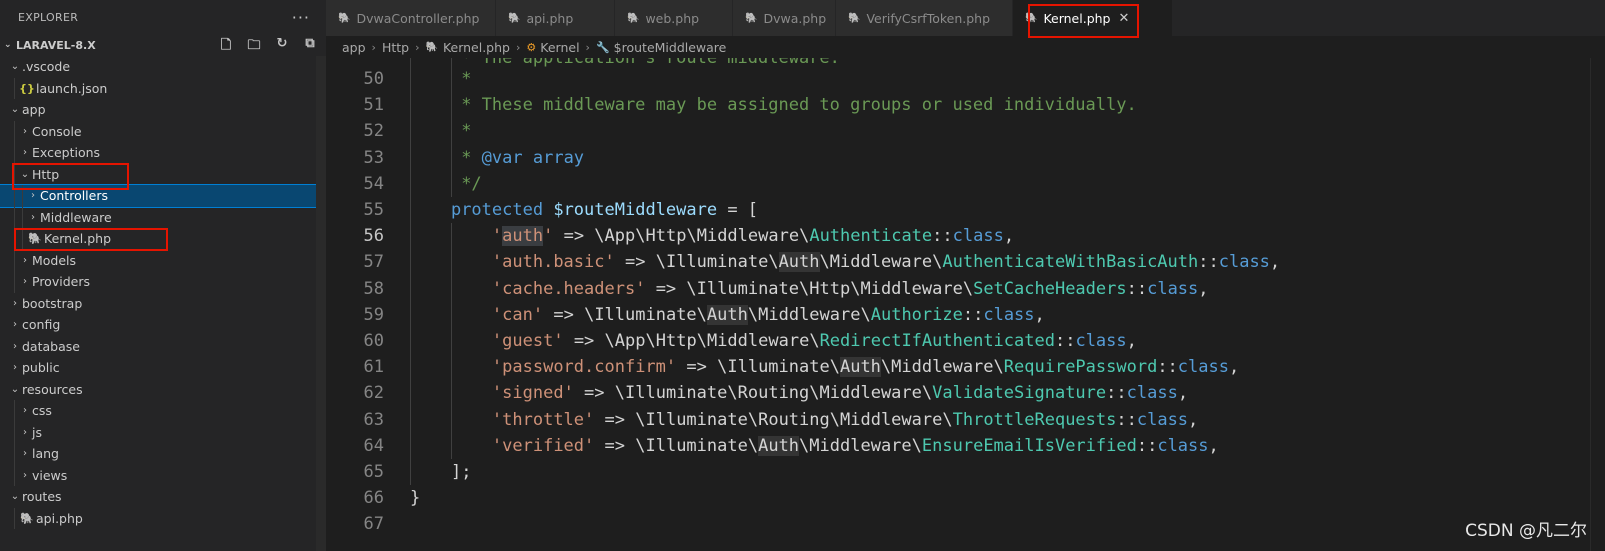 This screenshot has height=551, width=1605. Describe the element at coordinates (163, 110) in the screenshot. I see `tree-item-app: ⌄ app` at that location.